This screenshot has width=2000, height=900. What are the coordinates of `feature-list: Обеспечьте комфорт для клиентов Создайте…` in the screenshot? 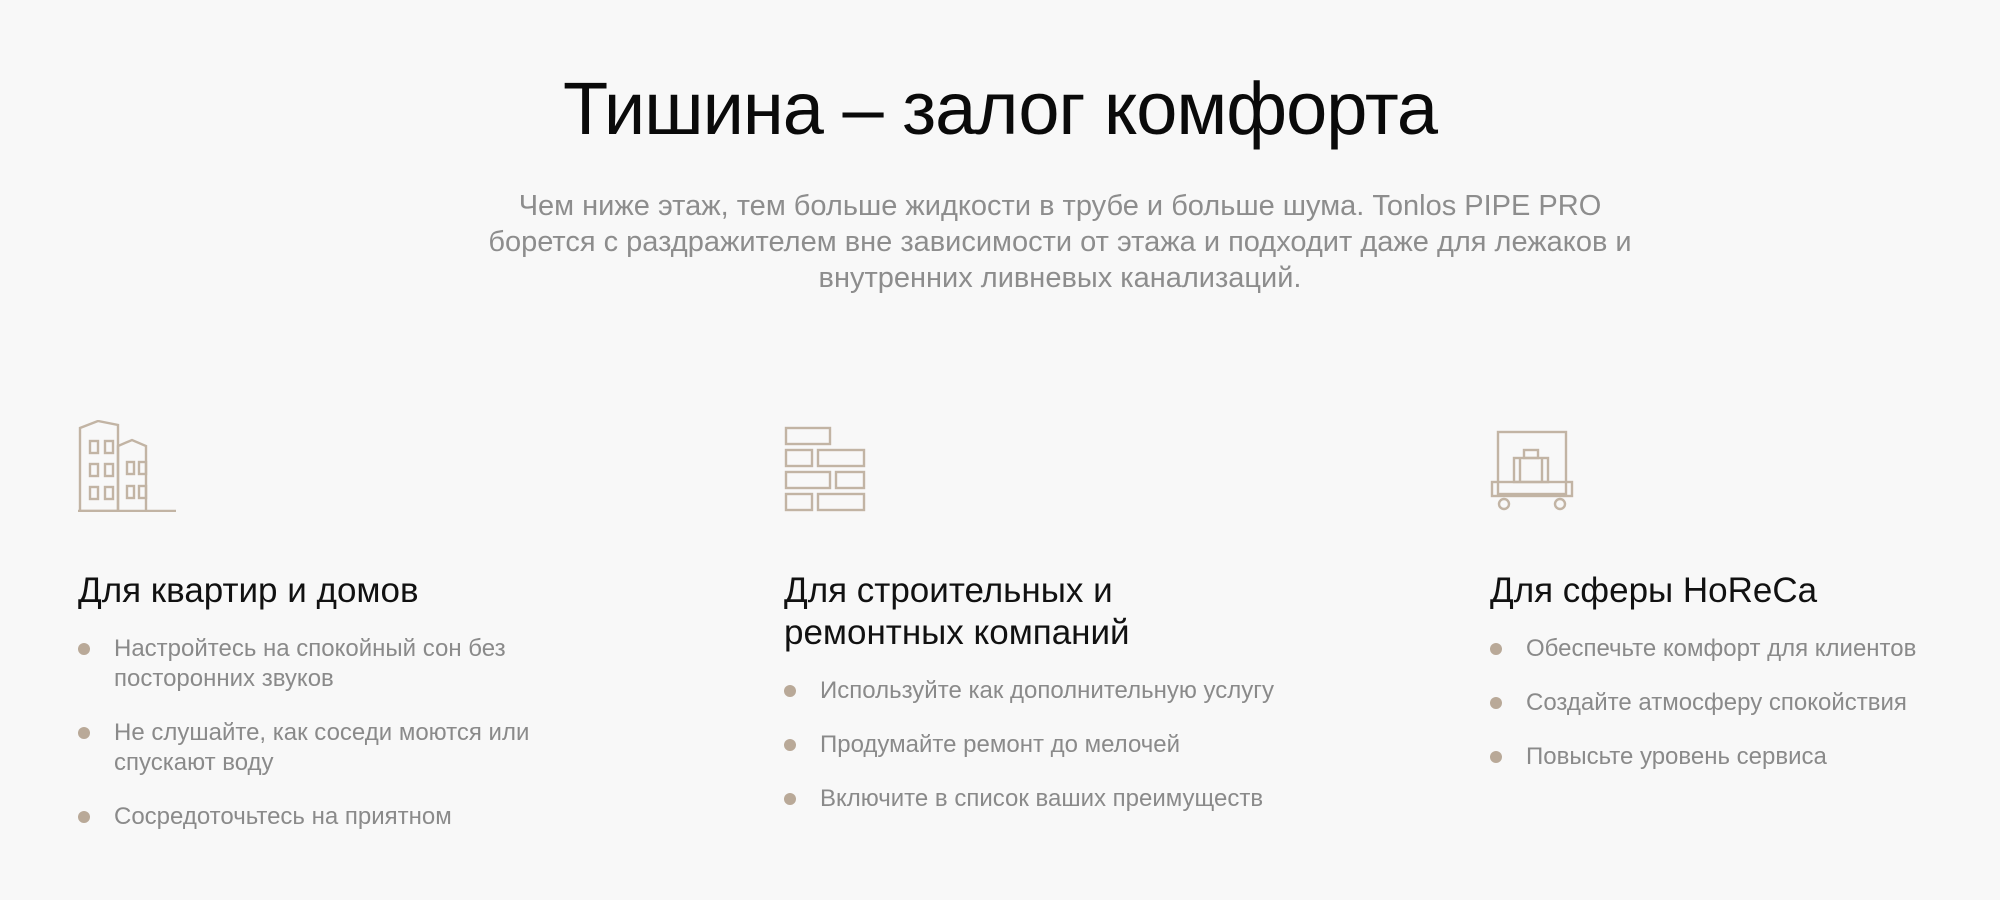 It's located at (1740, 703).